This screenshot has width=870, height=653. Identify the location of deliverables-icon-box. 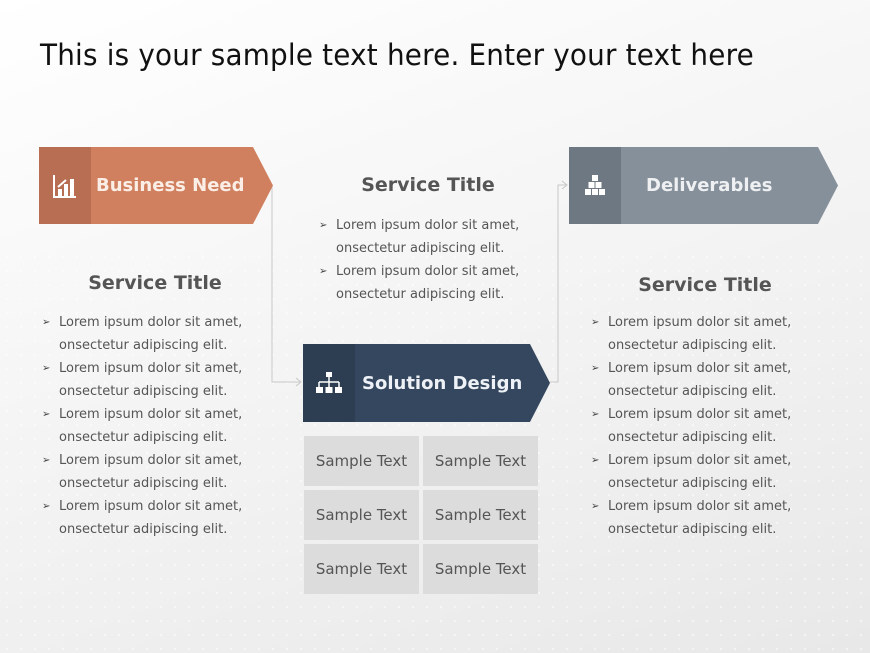
(595, 185).